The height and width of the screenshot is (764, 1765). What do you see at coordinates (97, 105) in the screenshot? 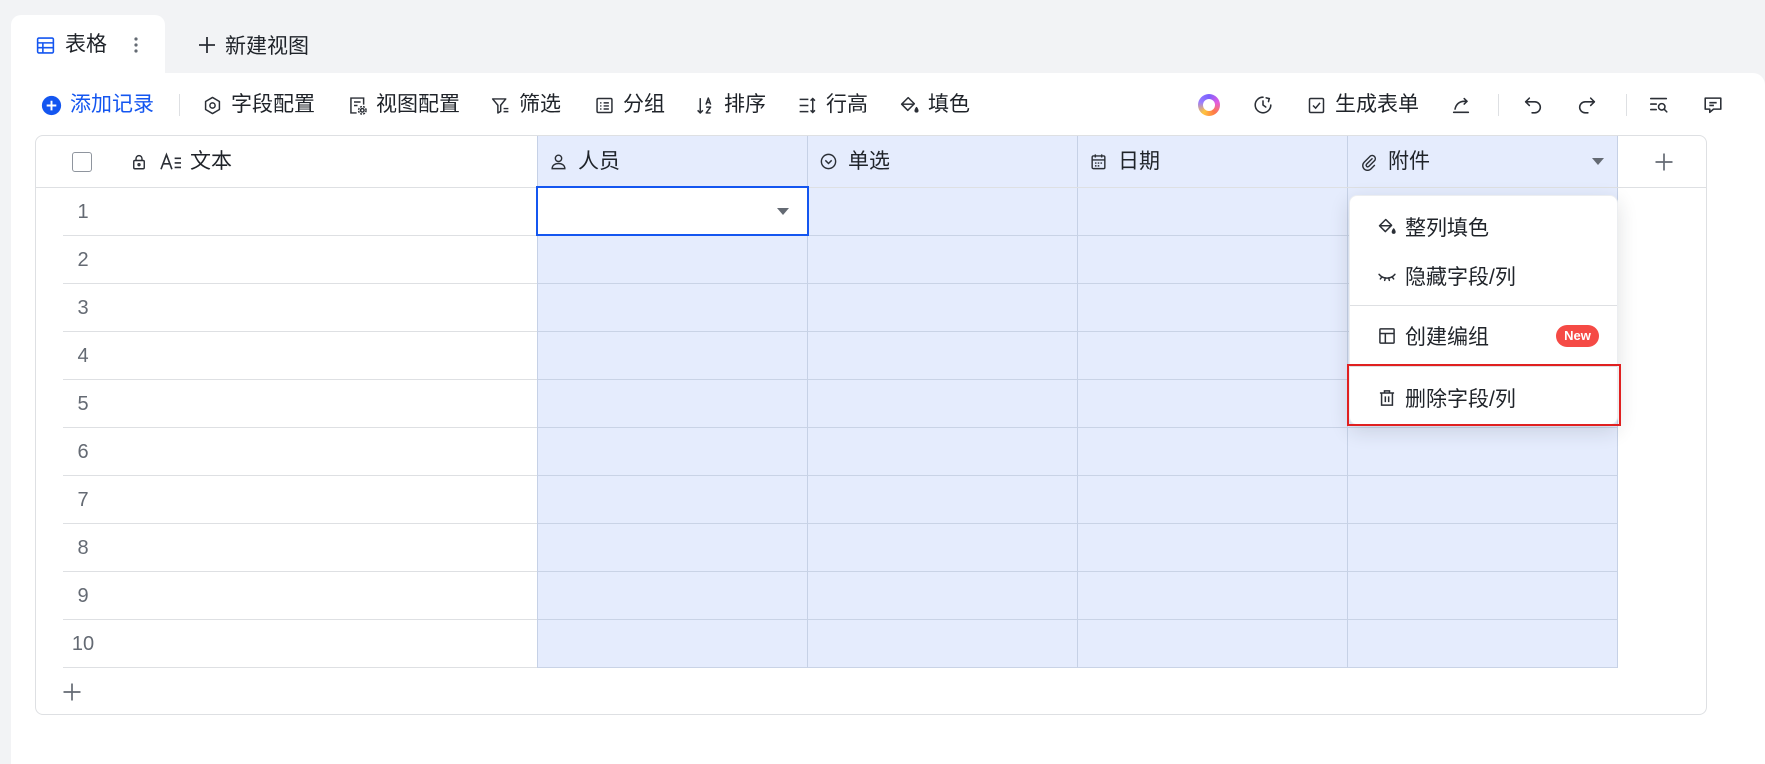
I see `add-record-button: 添加记录` at bounding box center [97, 105].